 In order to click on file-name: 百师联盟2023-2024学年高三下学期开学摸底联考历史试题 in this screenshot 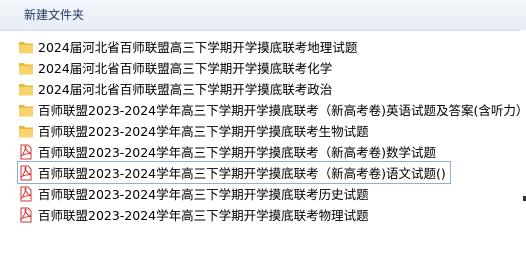, I will do `click(203, 194)`.